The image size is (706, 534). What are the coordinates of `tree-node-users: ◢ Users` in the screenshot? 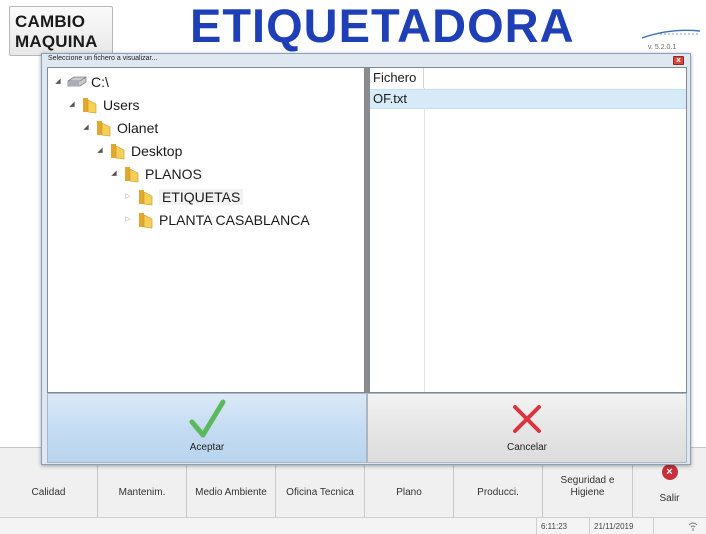 It's located at (104, 105).